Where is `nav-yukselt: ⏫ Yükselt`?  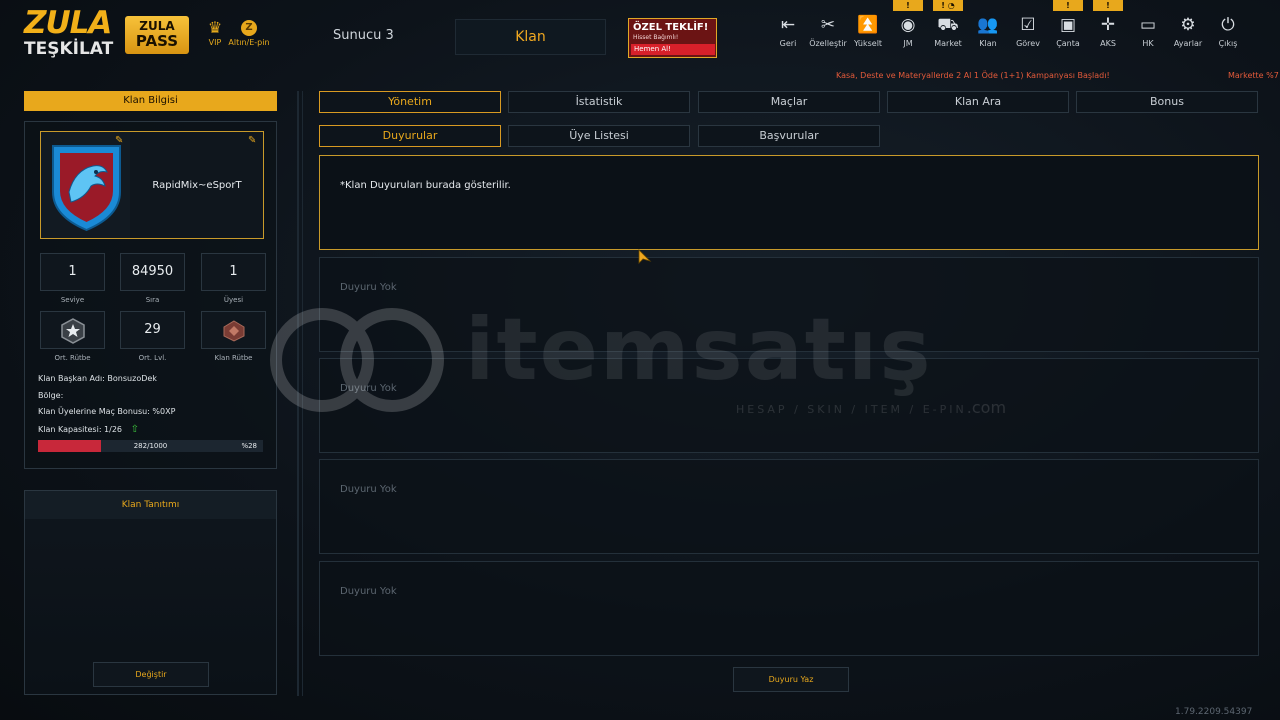 nav-yukselt: ⏫ Yükselt is located at coordinates (868, 34).